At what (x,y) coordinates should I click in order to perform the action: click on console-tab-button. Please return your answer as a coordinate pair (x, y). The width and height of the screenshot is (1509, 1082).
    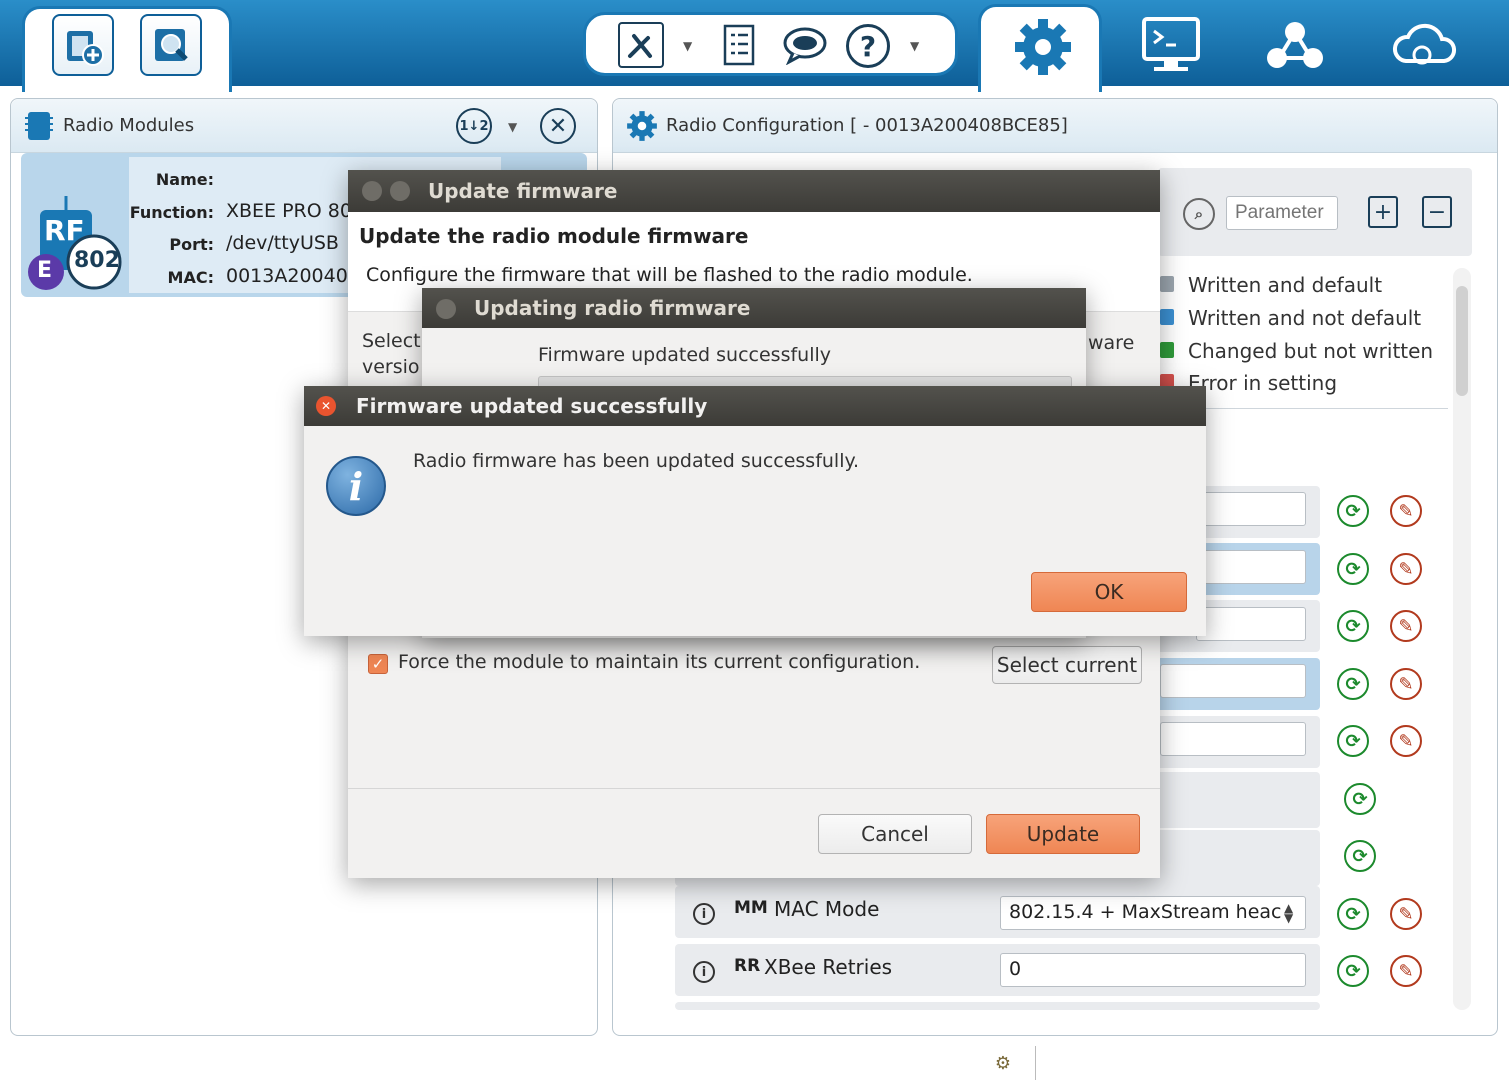
    Looking at the image, I should click on (1171, 45).